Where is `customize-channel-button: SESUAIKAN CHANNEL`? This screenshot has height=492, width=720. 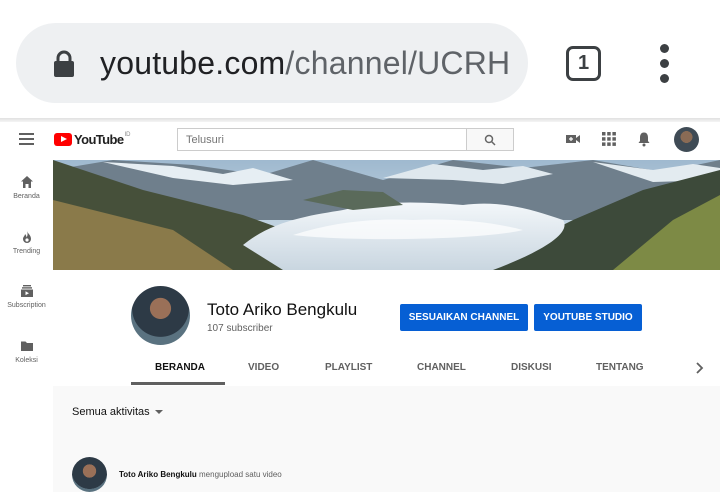 customize-channel-button: SESUAIKAN CHANNEL is located at coordinates (464, 317).